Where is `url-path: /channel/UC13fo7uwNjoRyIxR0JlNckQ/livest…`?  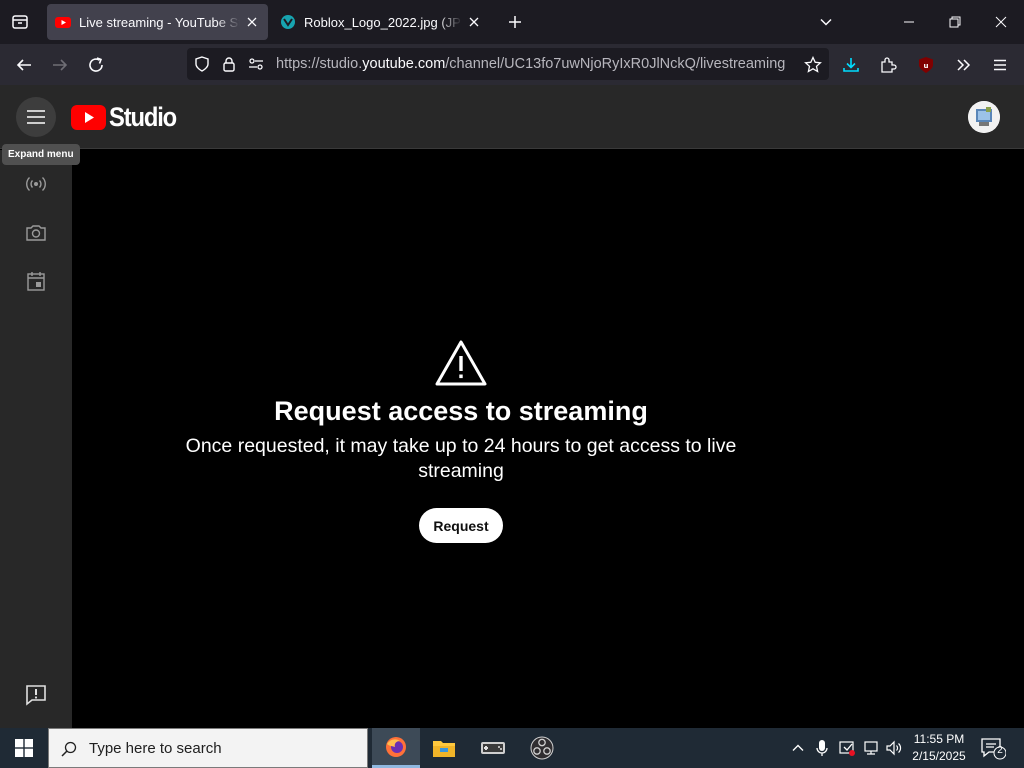
url-path: /channel/UC13fo7uwNjoRyIxR0JlNckQ/livest… is located at coordinates (615, 64).